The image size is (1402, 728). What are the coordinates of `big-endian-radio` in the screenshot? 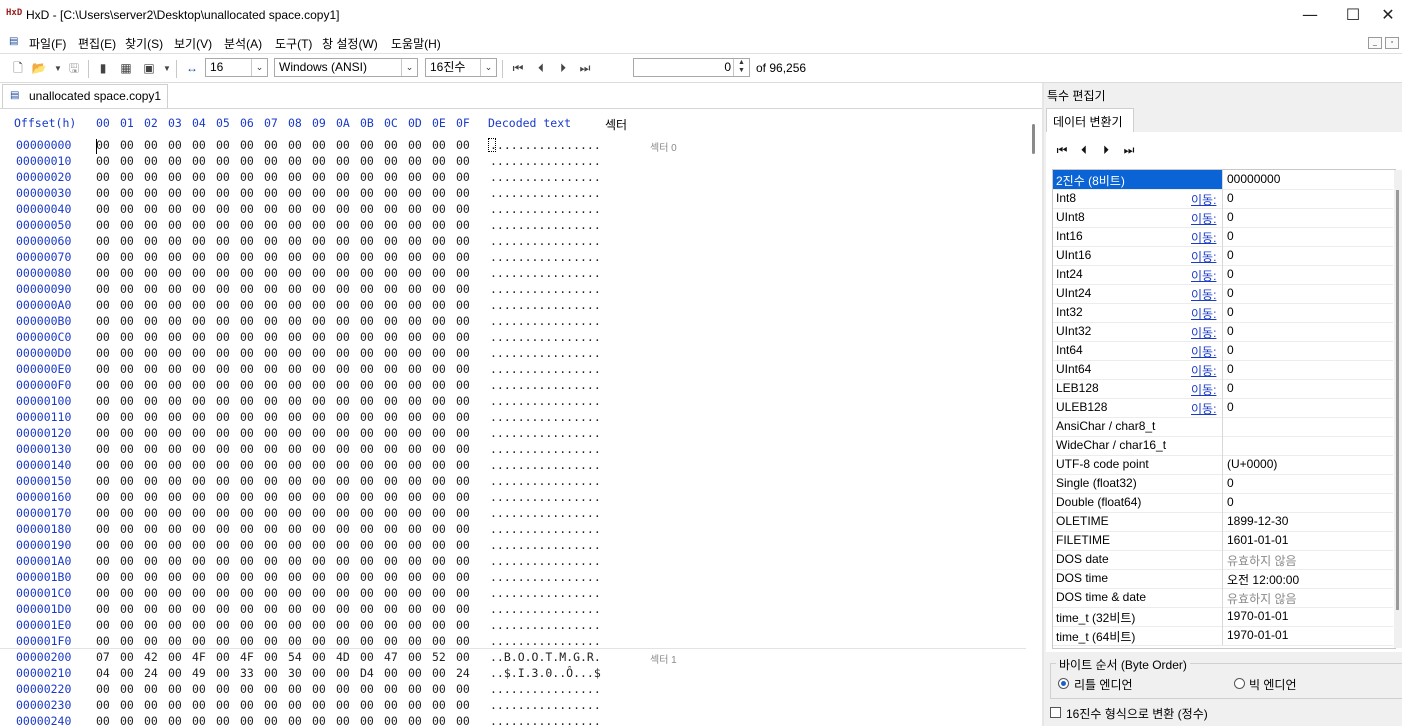 It's located at (1239, 683).